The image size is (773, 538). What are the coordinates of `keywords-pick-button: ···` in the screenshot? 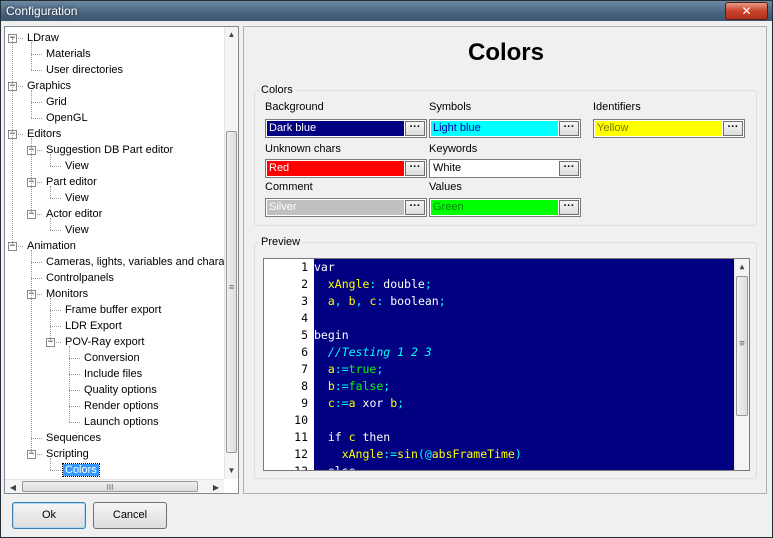 It's located at (569, 168).